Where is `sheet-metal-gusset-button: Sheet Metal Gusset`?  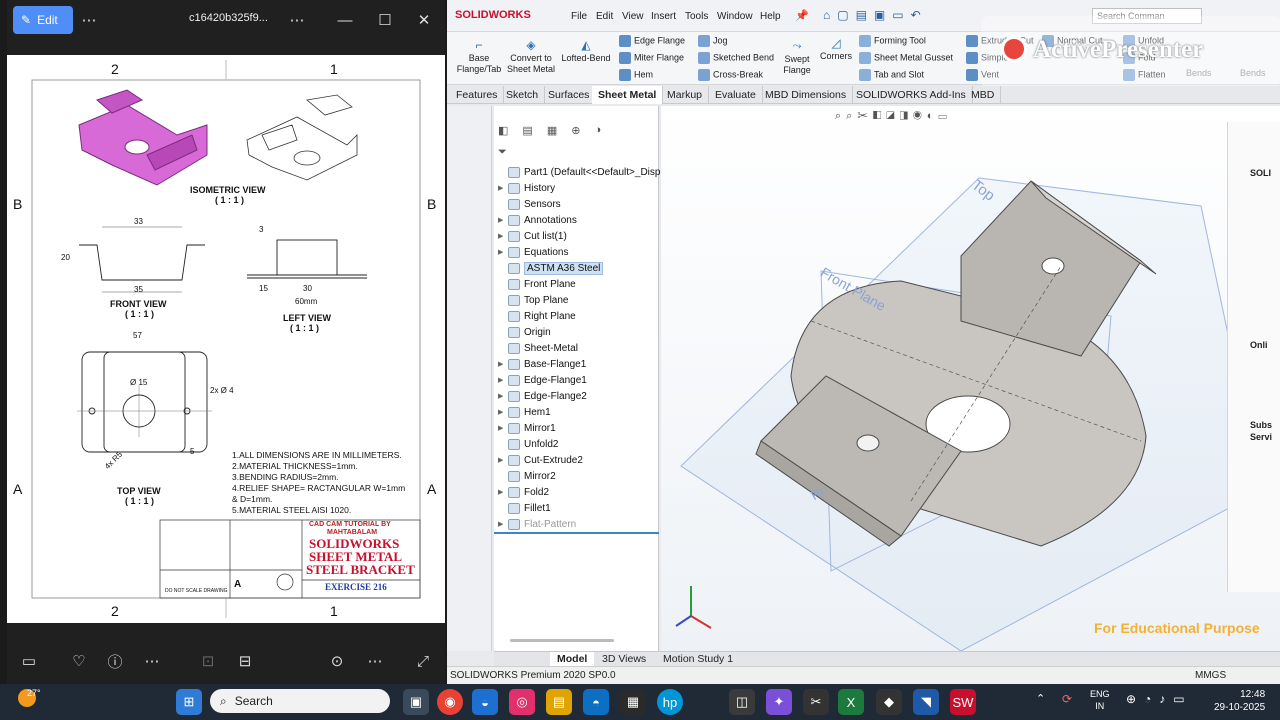 sheet-metal-gusset-button: Sheet Metal Gusset is located at coordinates (906, 58).